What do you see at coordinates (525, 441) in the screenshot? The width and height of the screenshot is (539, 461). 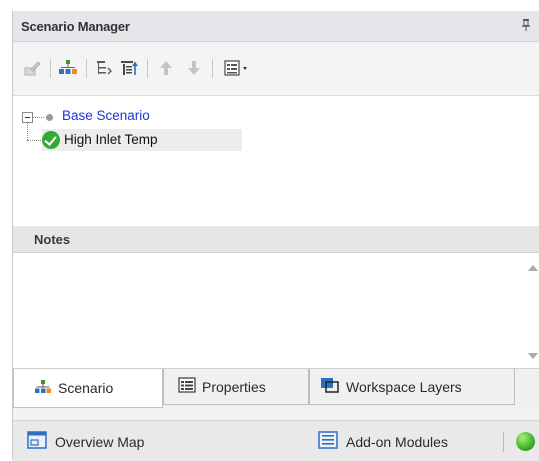 I see `status-indicator-icon` at bounding box center [525, 441].